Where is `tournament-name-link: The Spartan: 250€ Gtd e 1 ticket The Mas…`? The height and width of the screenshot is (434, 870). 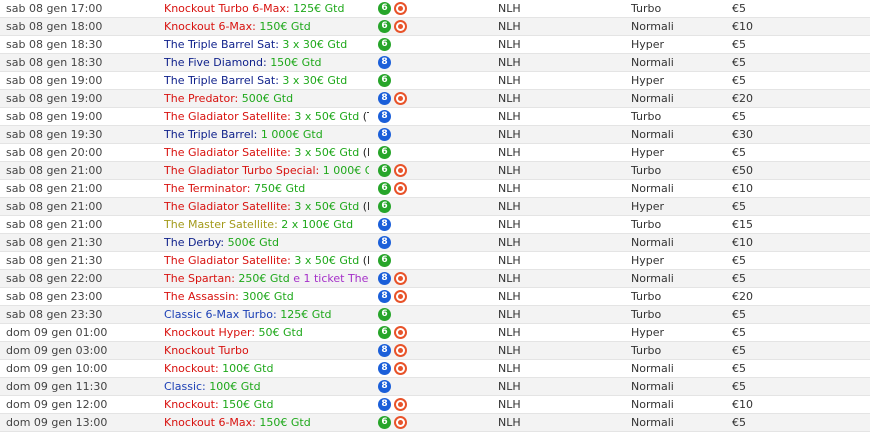
tournament-name-link: The Spartan: 250€ Gtd e 1 ticket The Mas… is located at coordinates (266, 279).